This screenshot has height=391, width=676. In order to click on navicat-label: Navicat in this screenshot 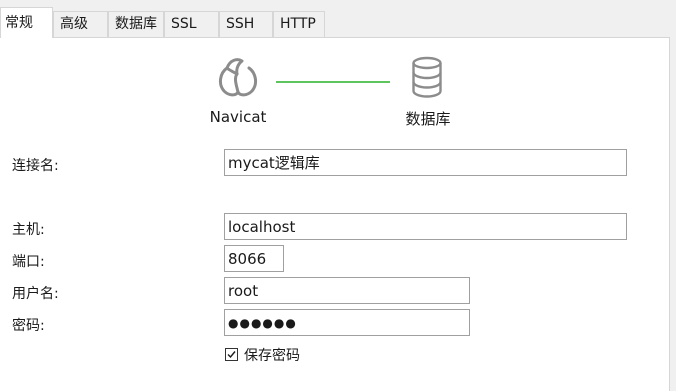, I will do `click(238, 117)`.